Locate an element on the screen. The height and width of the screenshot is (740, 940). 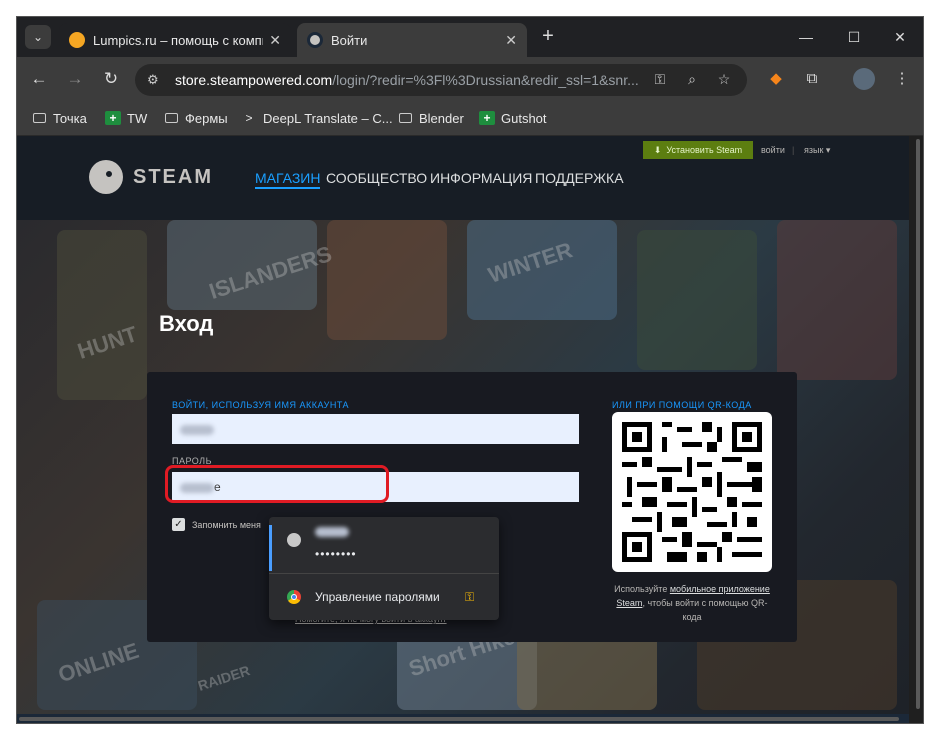
back-icon: ← is located at coordinates (39, 79).